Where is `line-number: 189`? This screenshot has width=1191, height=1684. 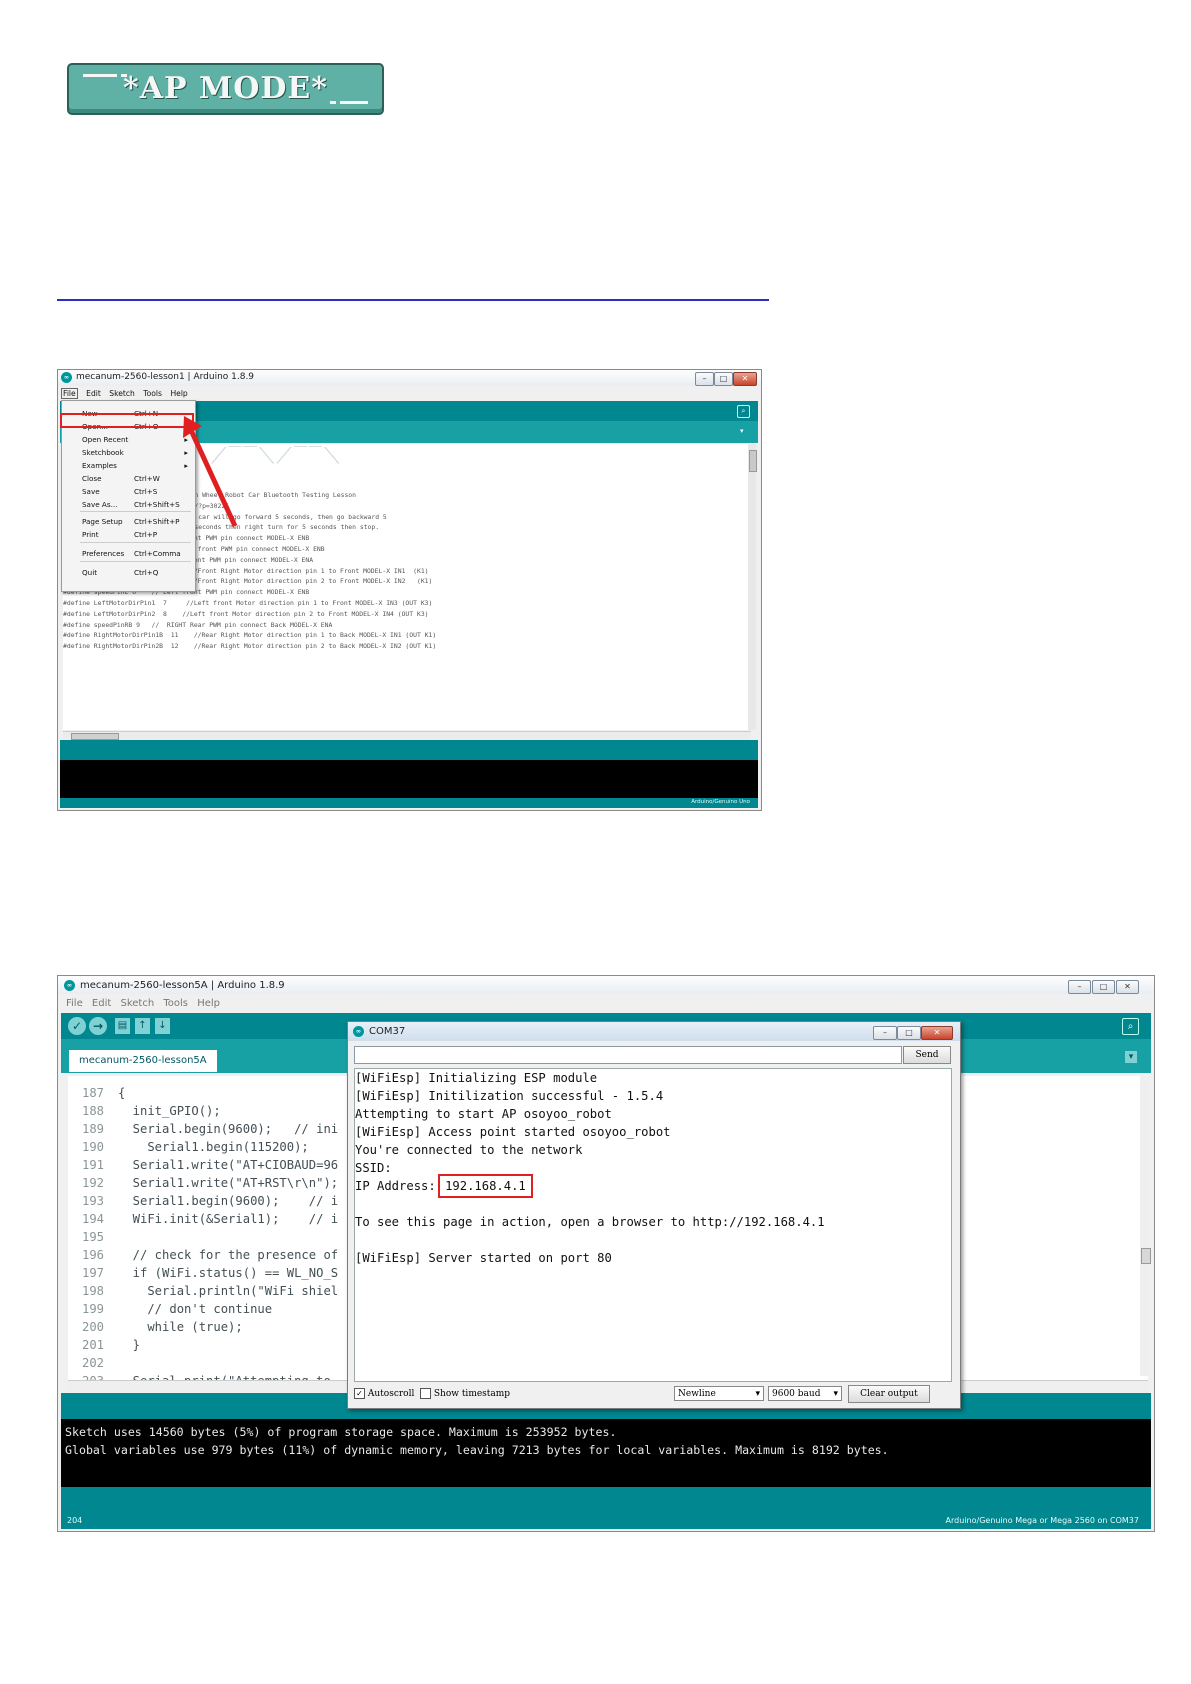
line-number: 189 is located at coordinates (92, 1129).